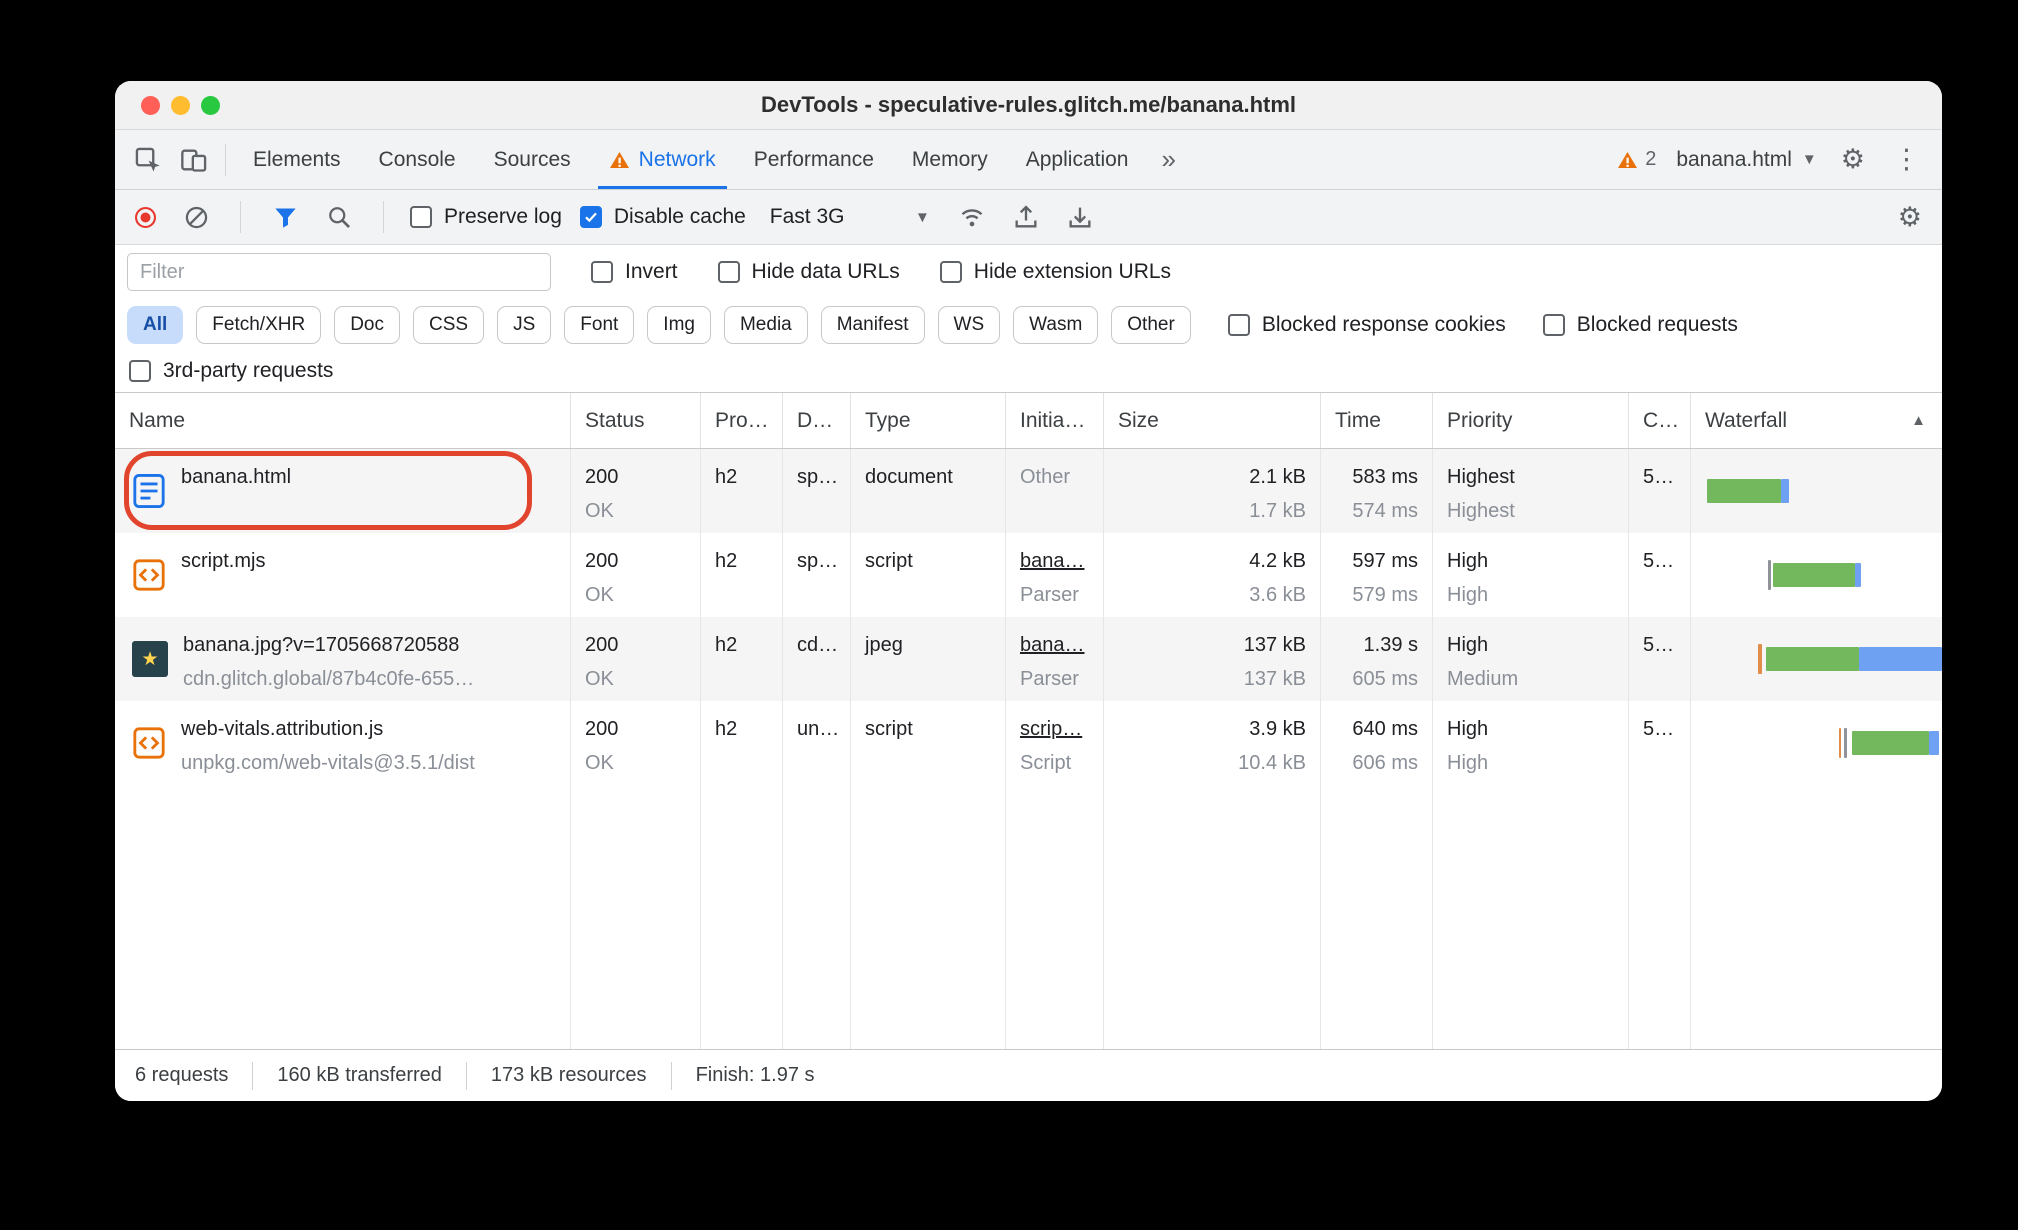  Describe the element at coordinates (1212, 420) in the screenshot. I see `column-header-size: Size` at that location.